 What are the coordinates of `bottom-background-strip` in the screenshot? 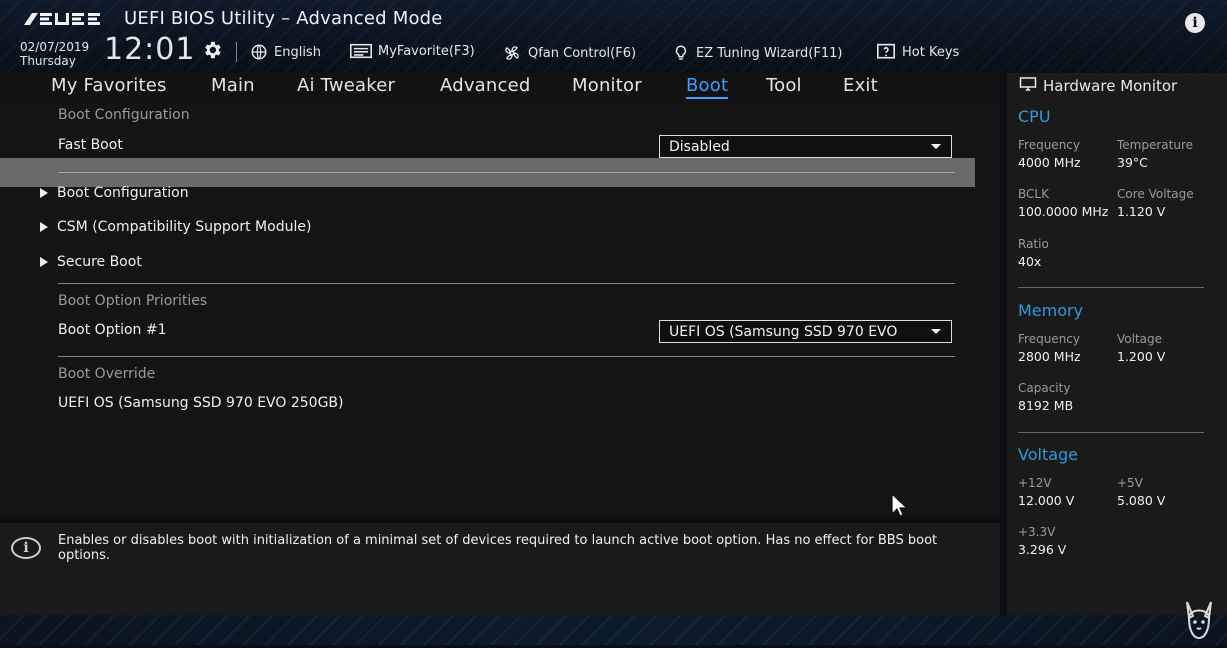 It's located at (613, 630).